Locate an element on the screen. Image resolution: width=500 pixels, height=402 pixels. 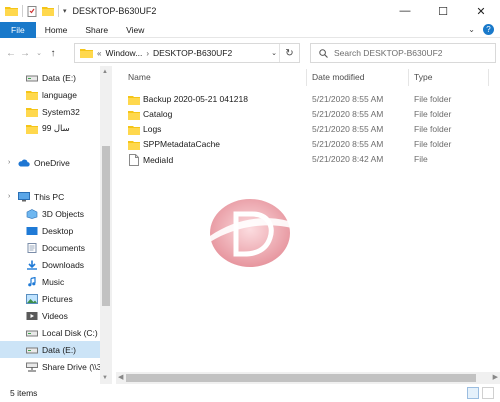
file-row: Logs 5/21/2020 8:55 AM File folder is located at coordinates (308, 129).